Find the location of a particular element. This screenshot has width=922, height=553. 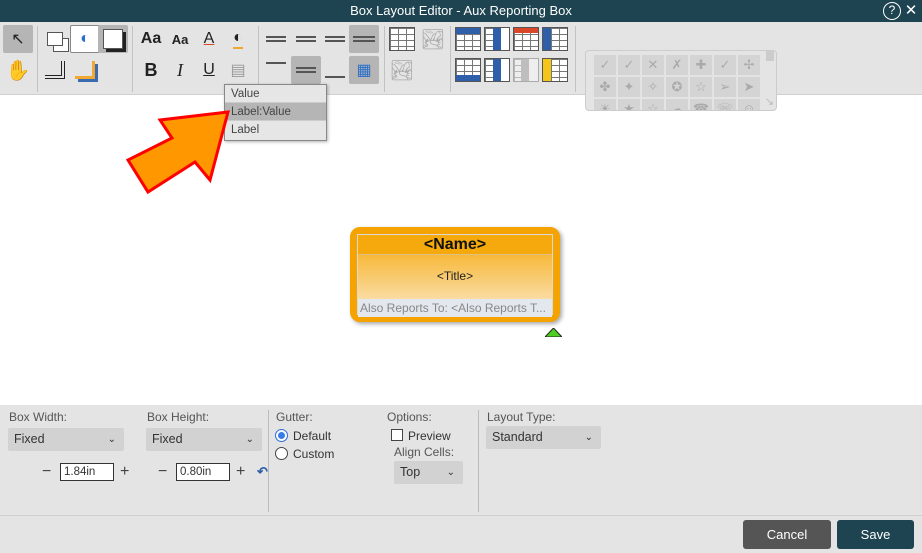

shadow-icon is located at coordinates (113, 39).